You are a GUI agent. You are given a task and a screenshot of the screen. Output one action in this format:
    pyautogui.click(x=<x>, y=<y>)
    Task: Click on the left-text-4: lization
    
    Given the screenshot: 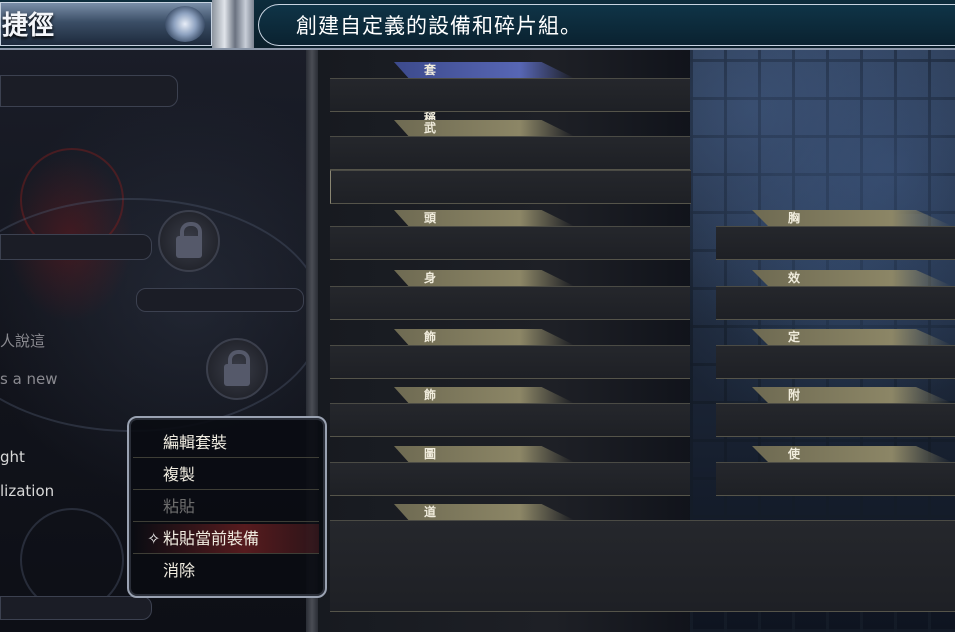 What is the action you would take?
    pyautogui.click(x=27, y=491)
    